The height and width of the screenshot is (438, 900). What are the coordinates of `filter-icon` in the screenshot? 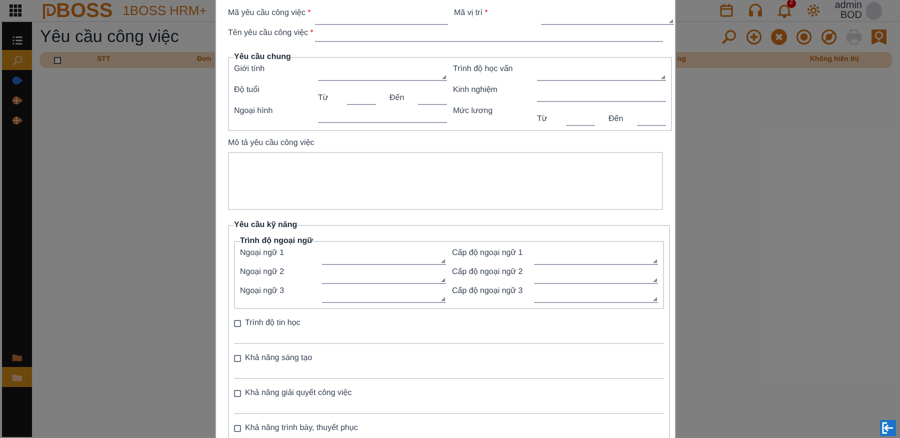 It's located at (879, 37).